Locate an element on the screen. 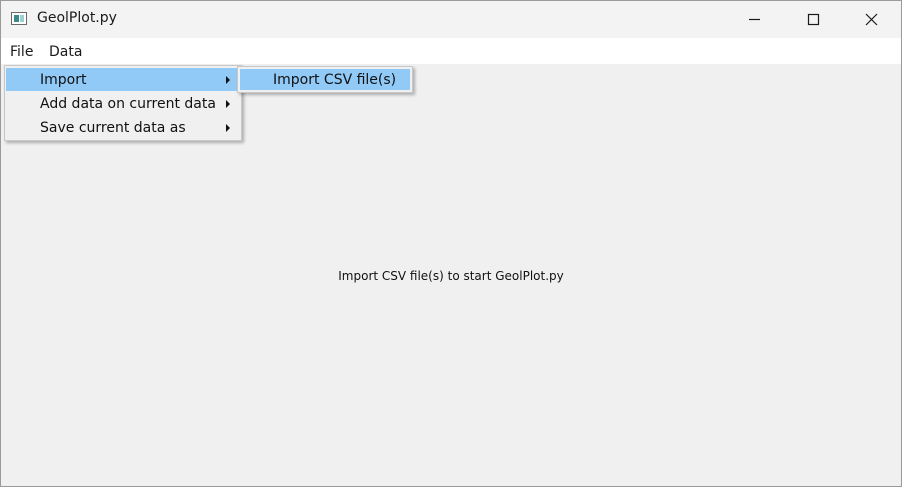 This screenshot has height=487, width=902. title-bar: GeolPlot.py is located at coordinates (451, 19).